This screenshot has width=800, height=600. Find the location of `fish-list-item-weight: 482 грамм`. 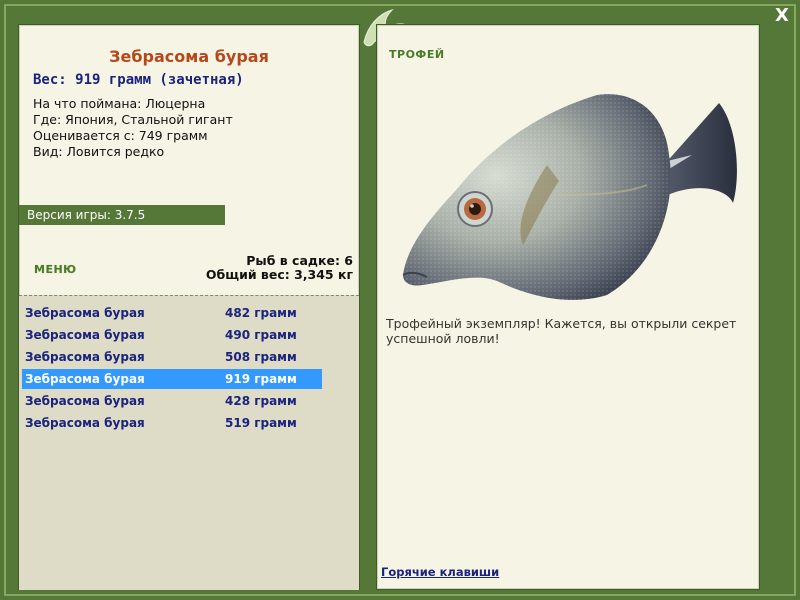

fish-list-item-weight: 482 грамм is located at coordinates (261, 313).